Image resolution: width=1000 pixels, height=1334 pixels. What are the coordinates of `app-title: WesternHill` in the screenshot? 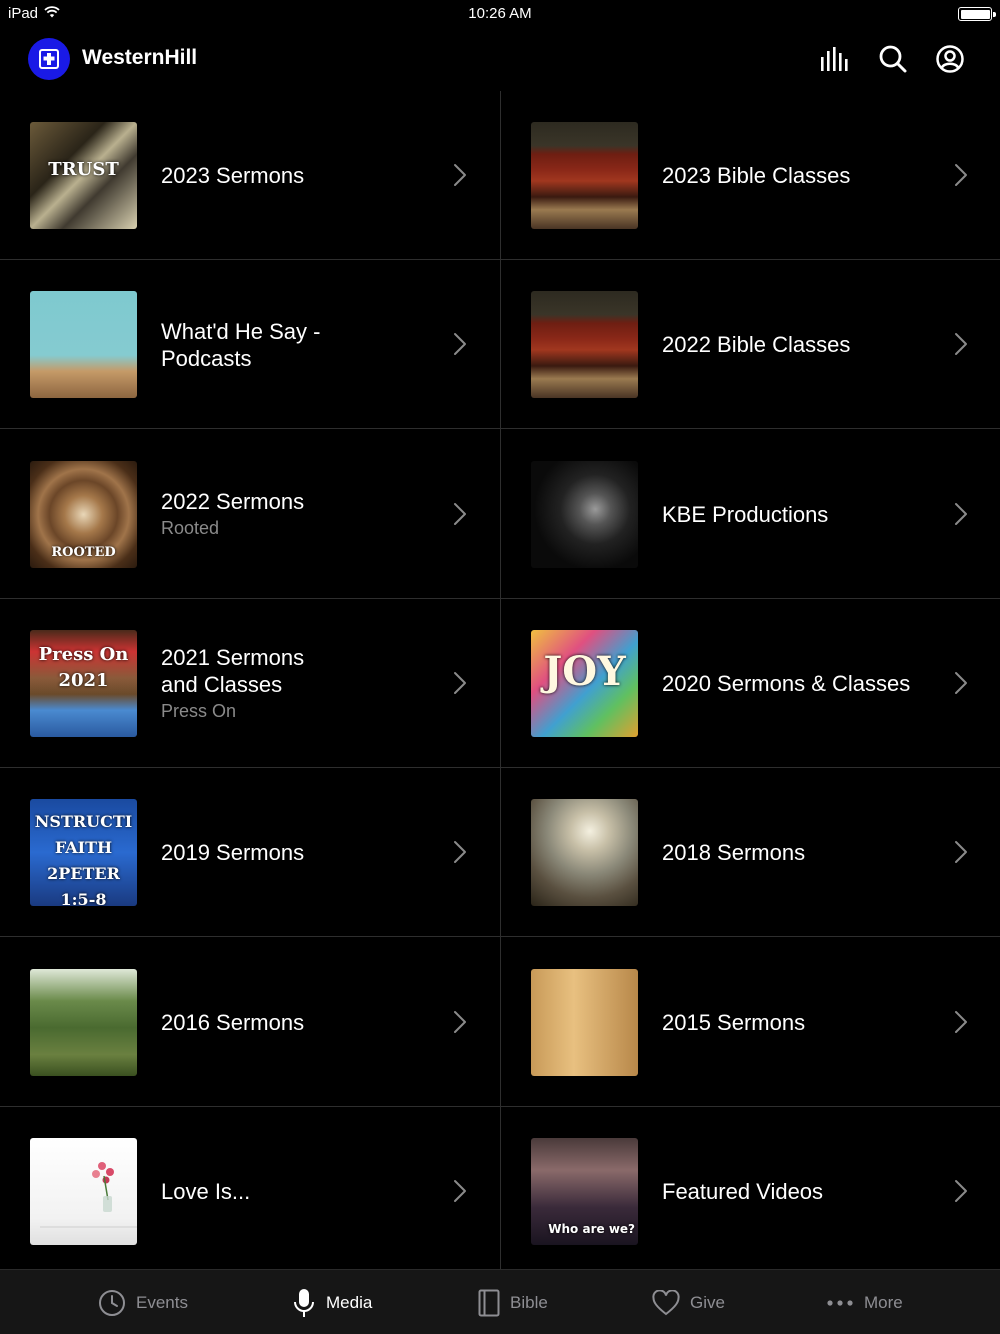 It's located at (140, 57).